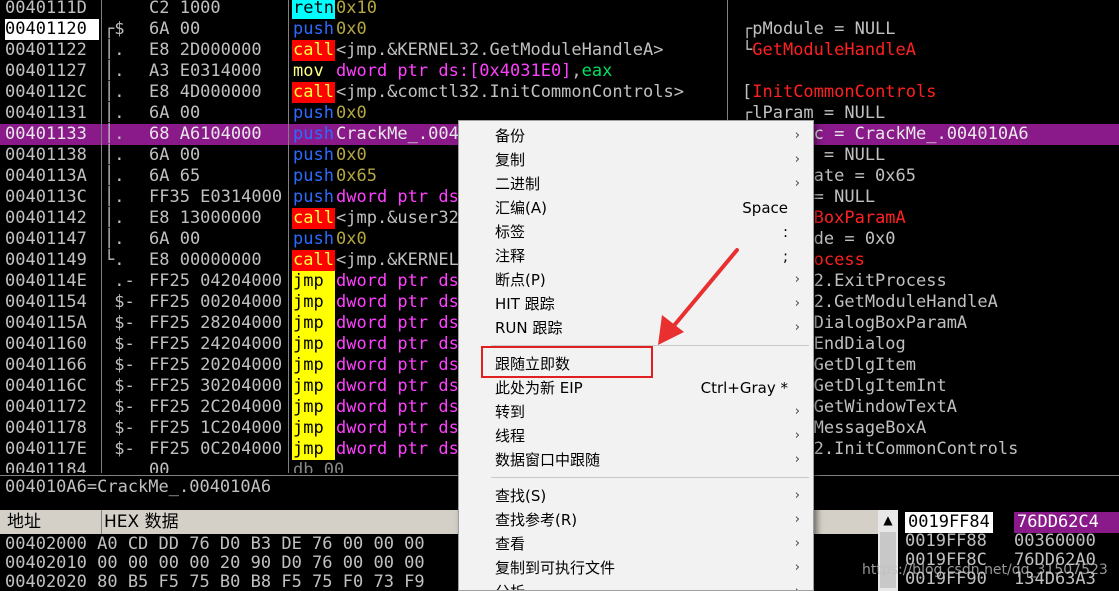 Image resolution: width=1119 pixels, height=591 pixels. Describe the element at coordinates (520, 280) in the screenshot. I see `menu-item-label: 断点(P)` at that location.